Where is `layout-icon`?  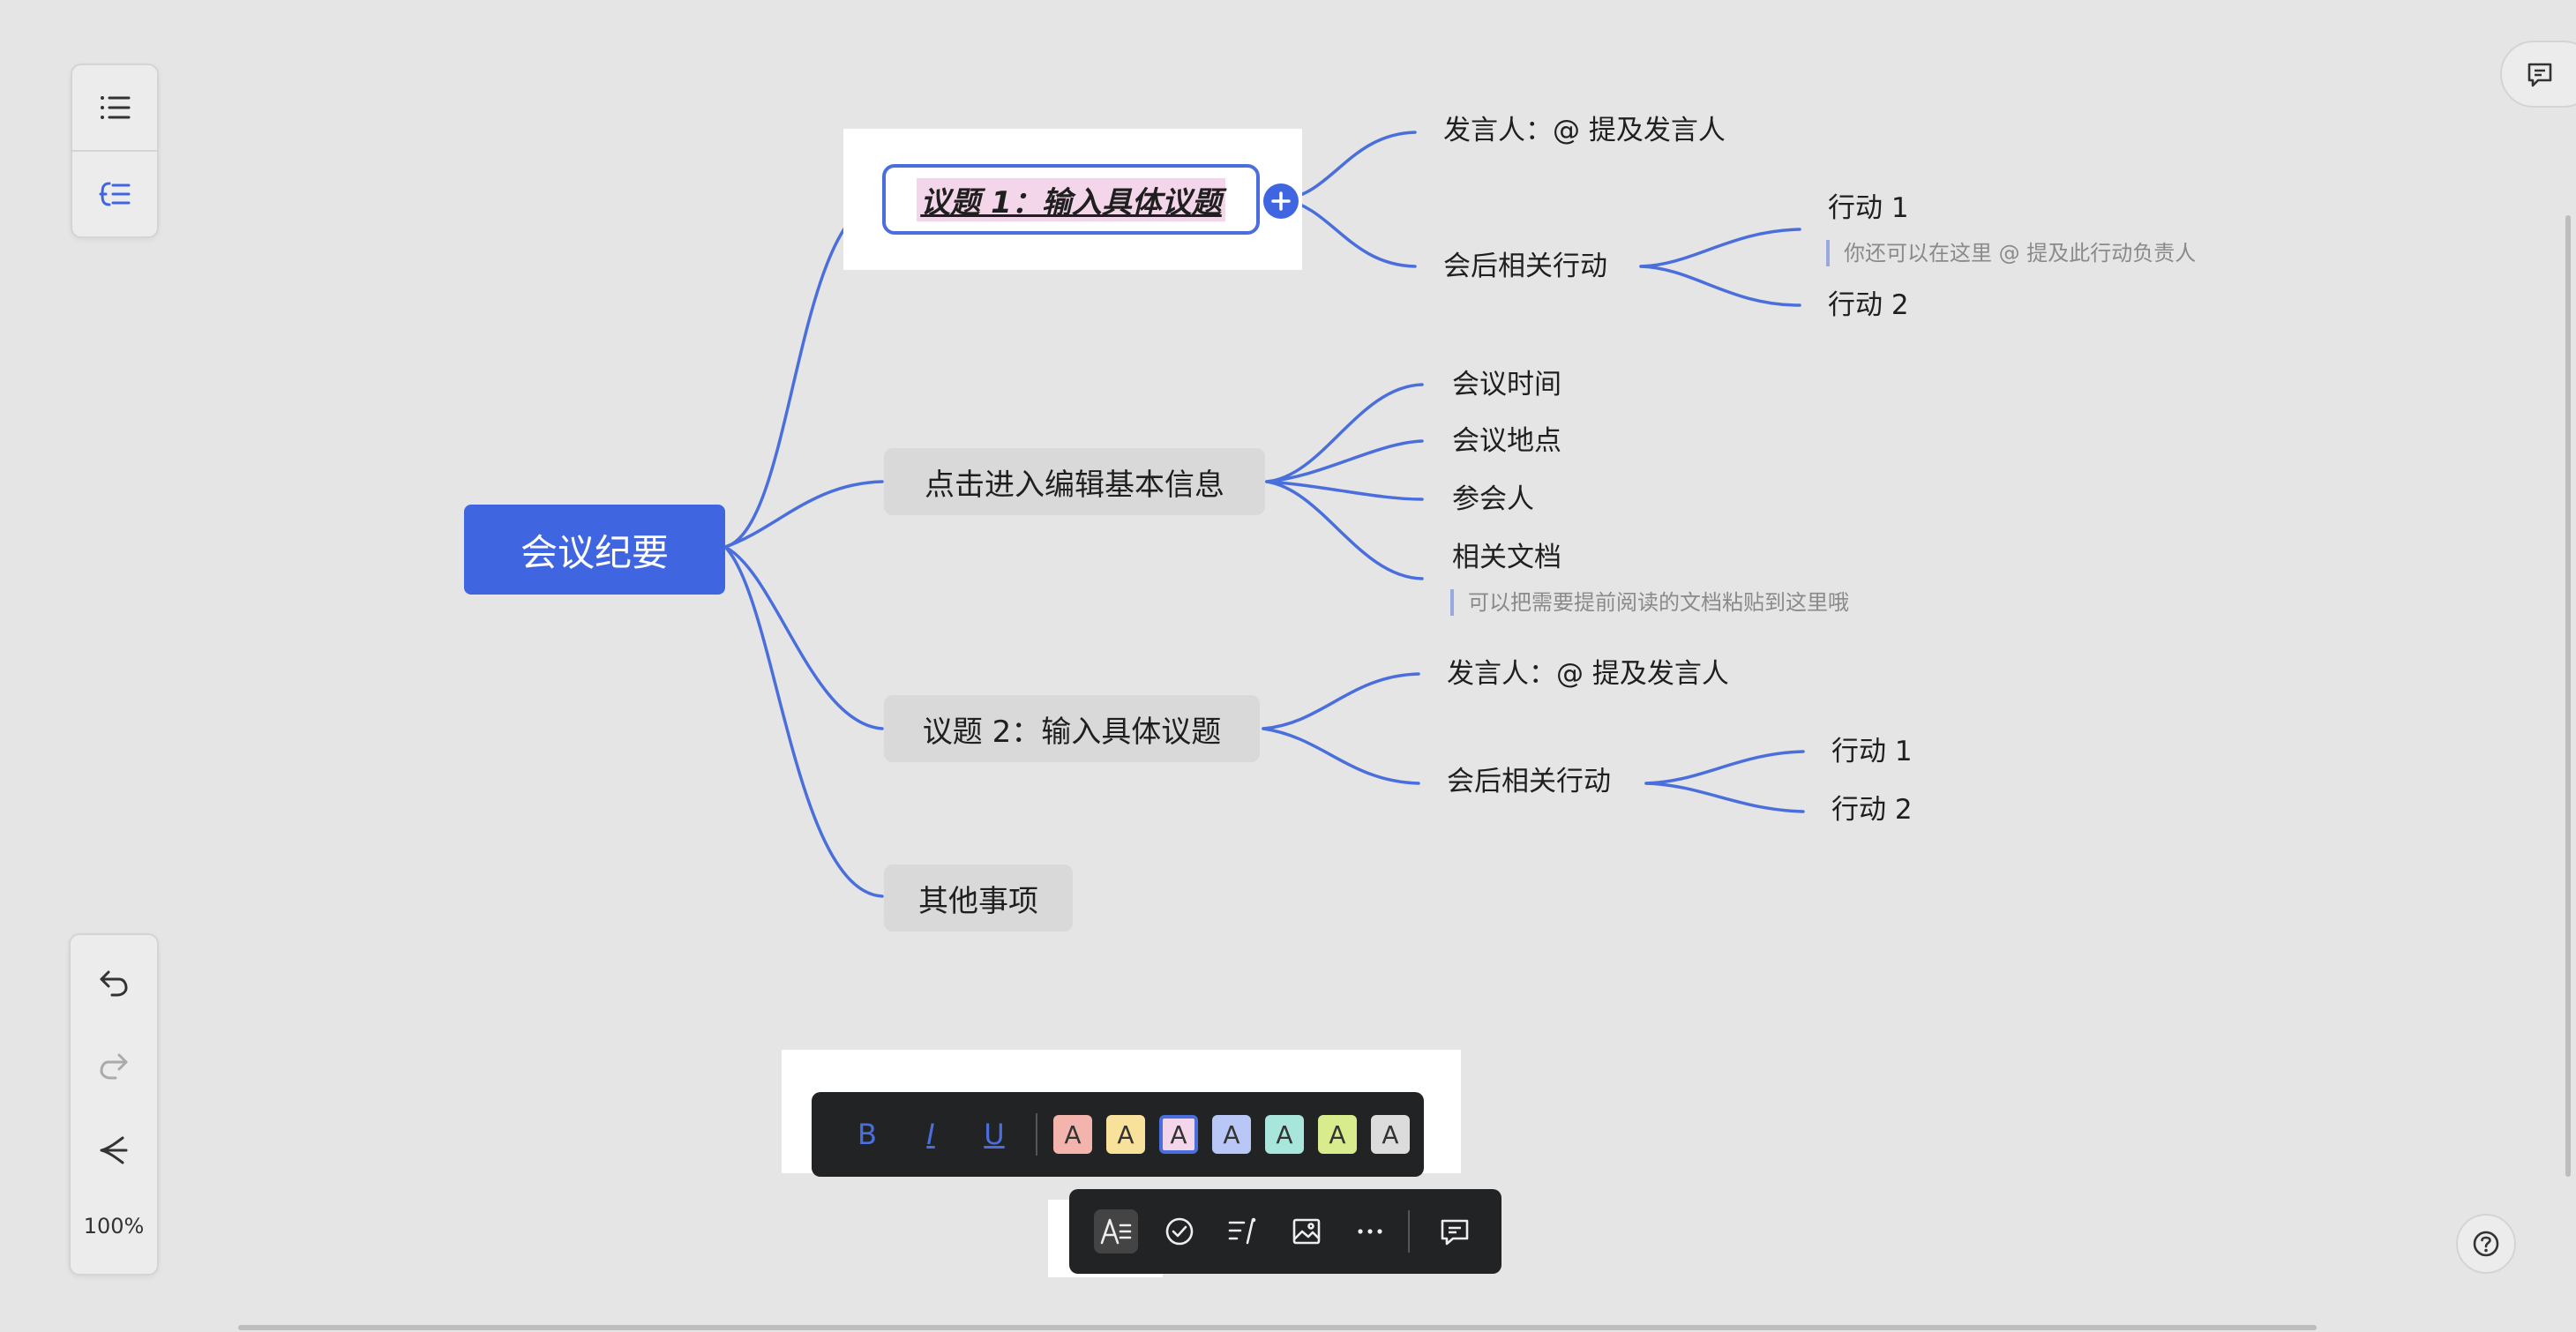
layout-icon is located at coordinates (114, 1150).